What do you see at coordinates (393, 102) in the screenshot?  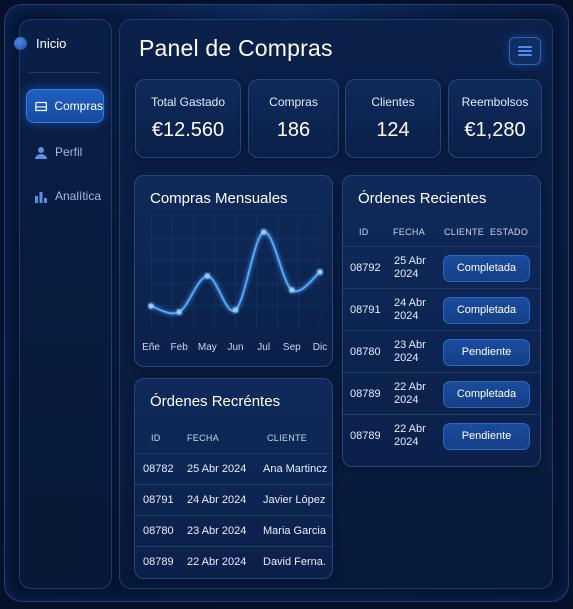 I see `stat-label: Clientes` at bounding box center [393, 102].